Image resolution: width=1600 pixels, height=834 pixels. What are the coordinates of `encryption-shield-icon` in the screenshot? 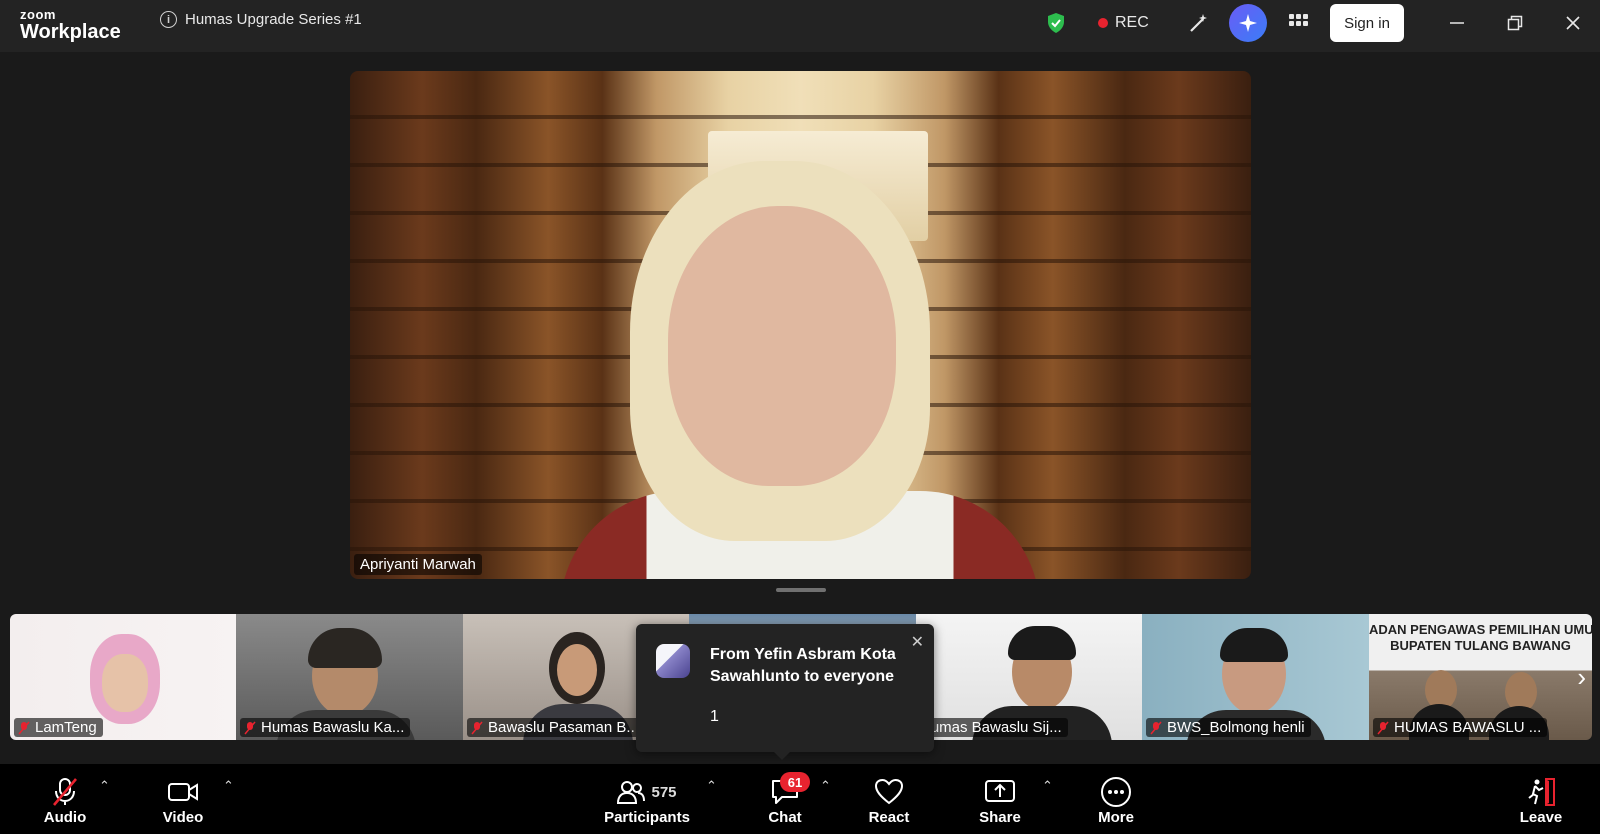 It's located at (1056, 23).